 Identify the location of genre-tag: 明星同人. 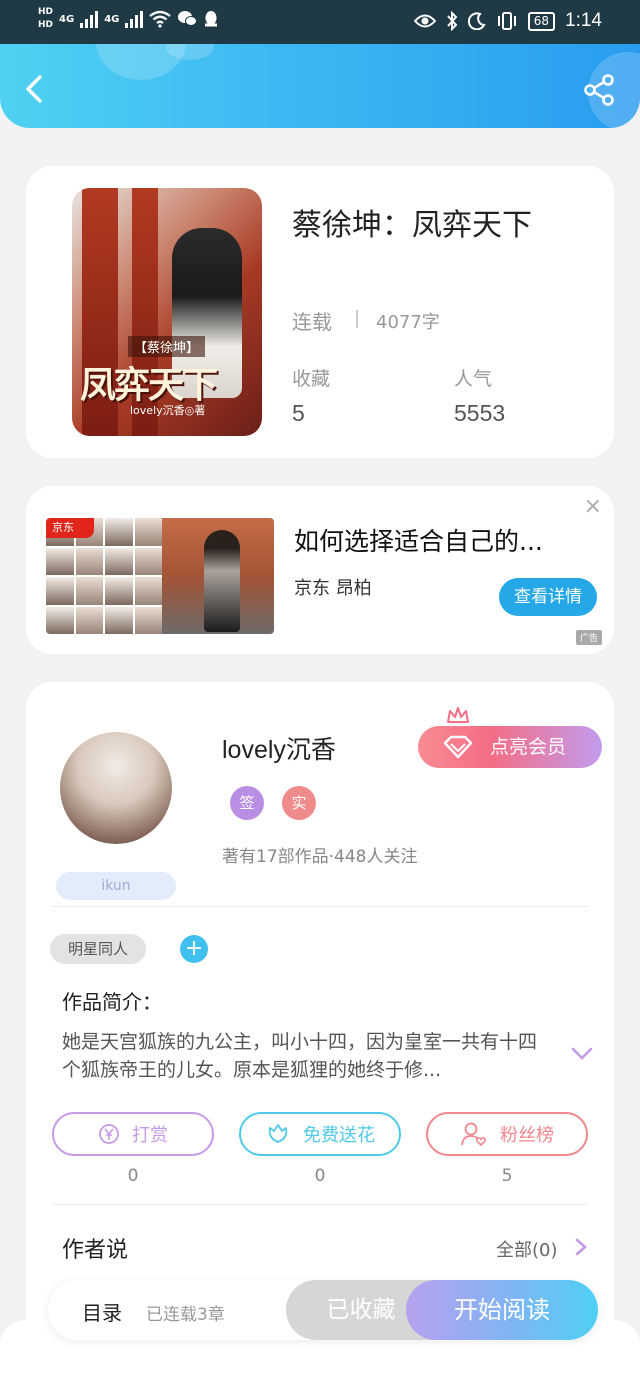
(98, 949).